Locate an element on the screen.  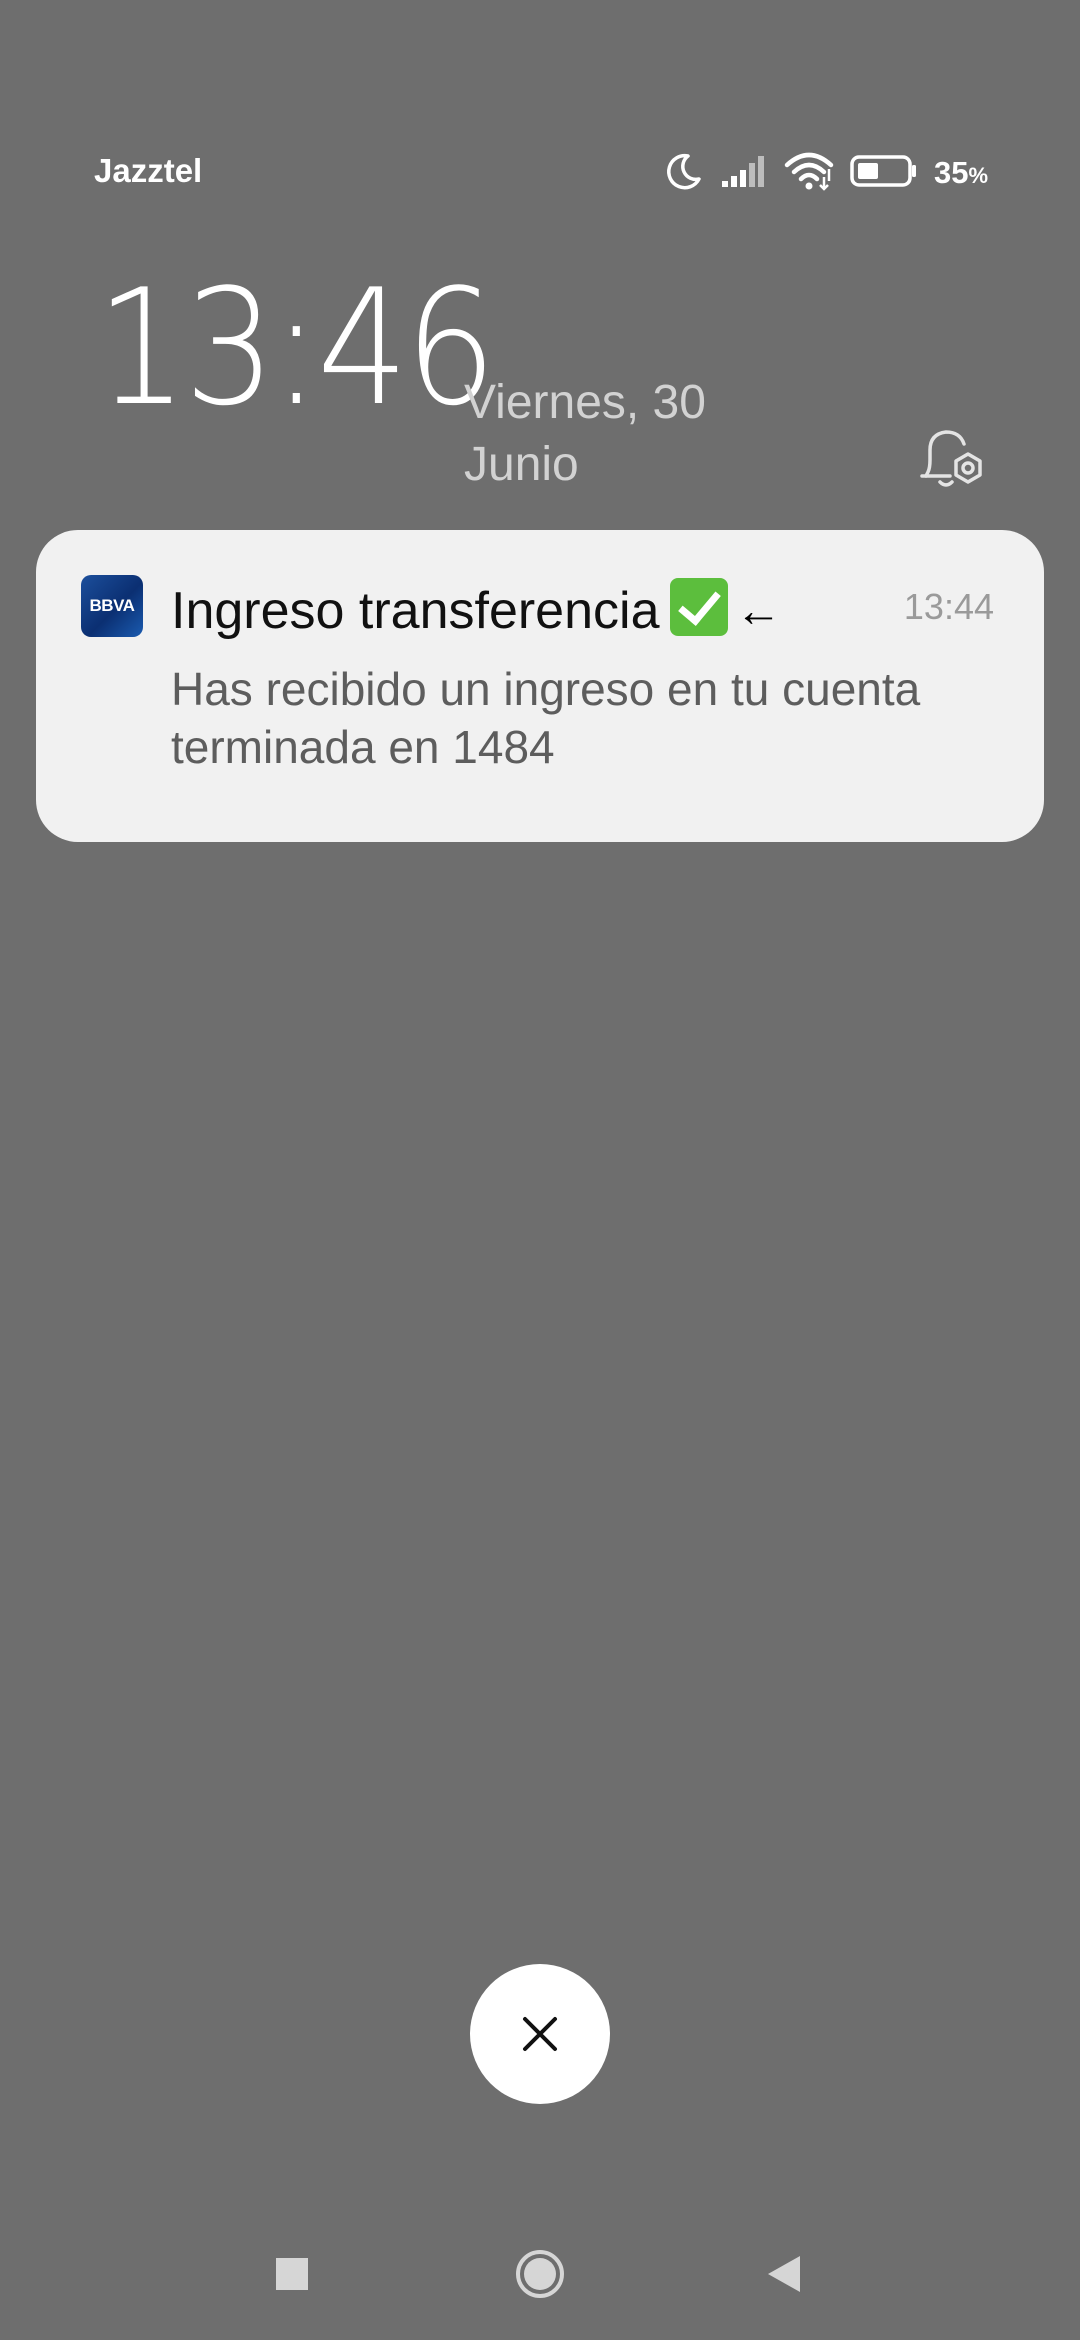
status-icons: 35% is located at coordinates (826, 173).